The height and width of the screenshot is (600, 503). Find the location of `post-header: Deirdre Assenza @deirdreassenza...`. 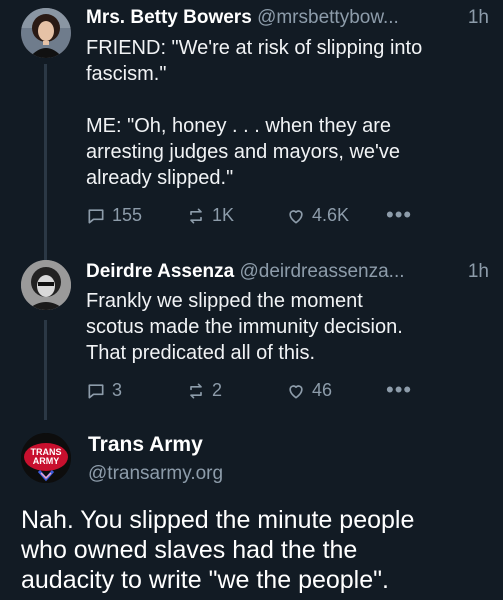

post-header: Deirdre Assenza @deirdreassenza... is located at coordinates (287, 272).